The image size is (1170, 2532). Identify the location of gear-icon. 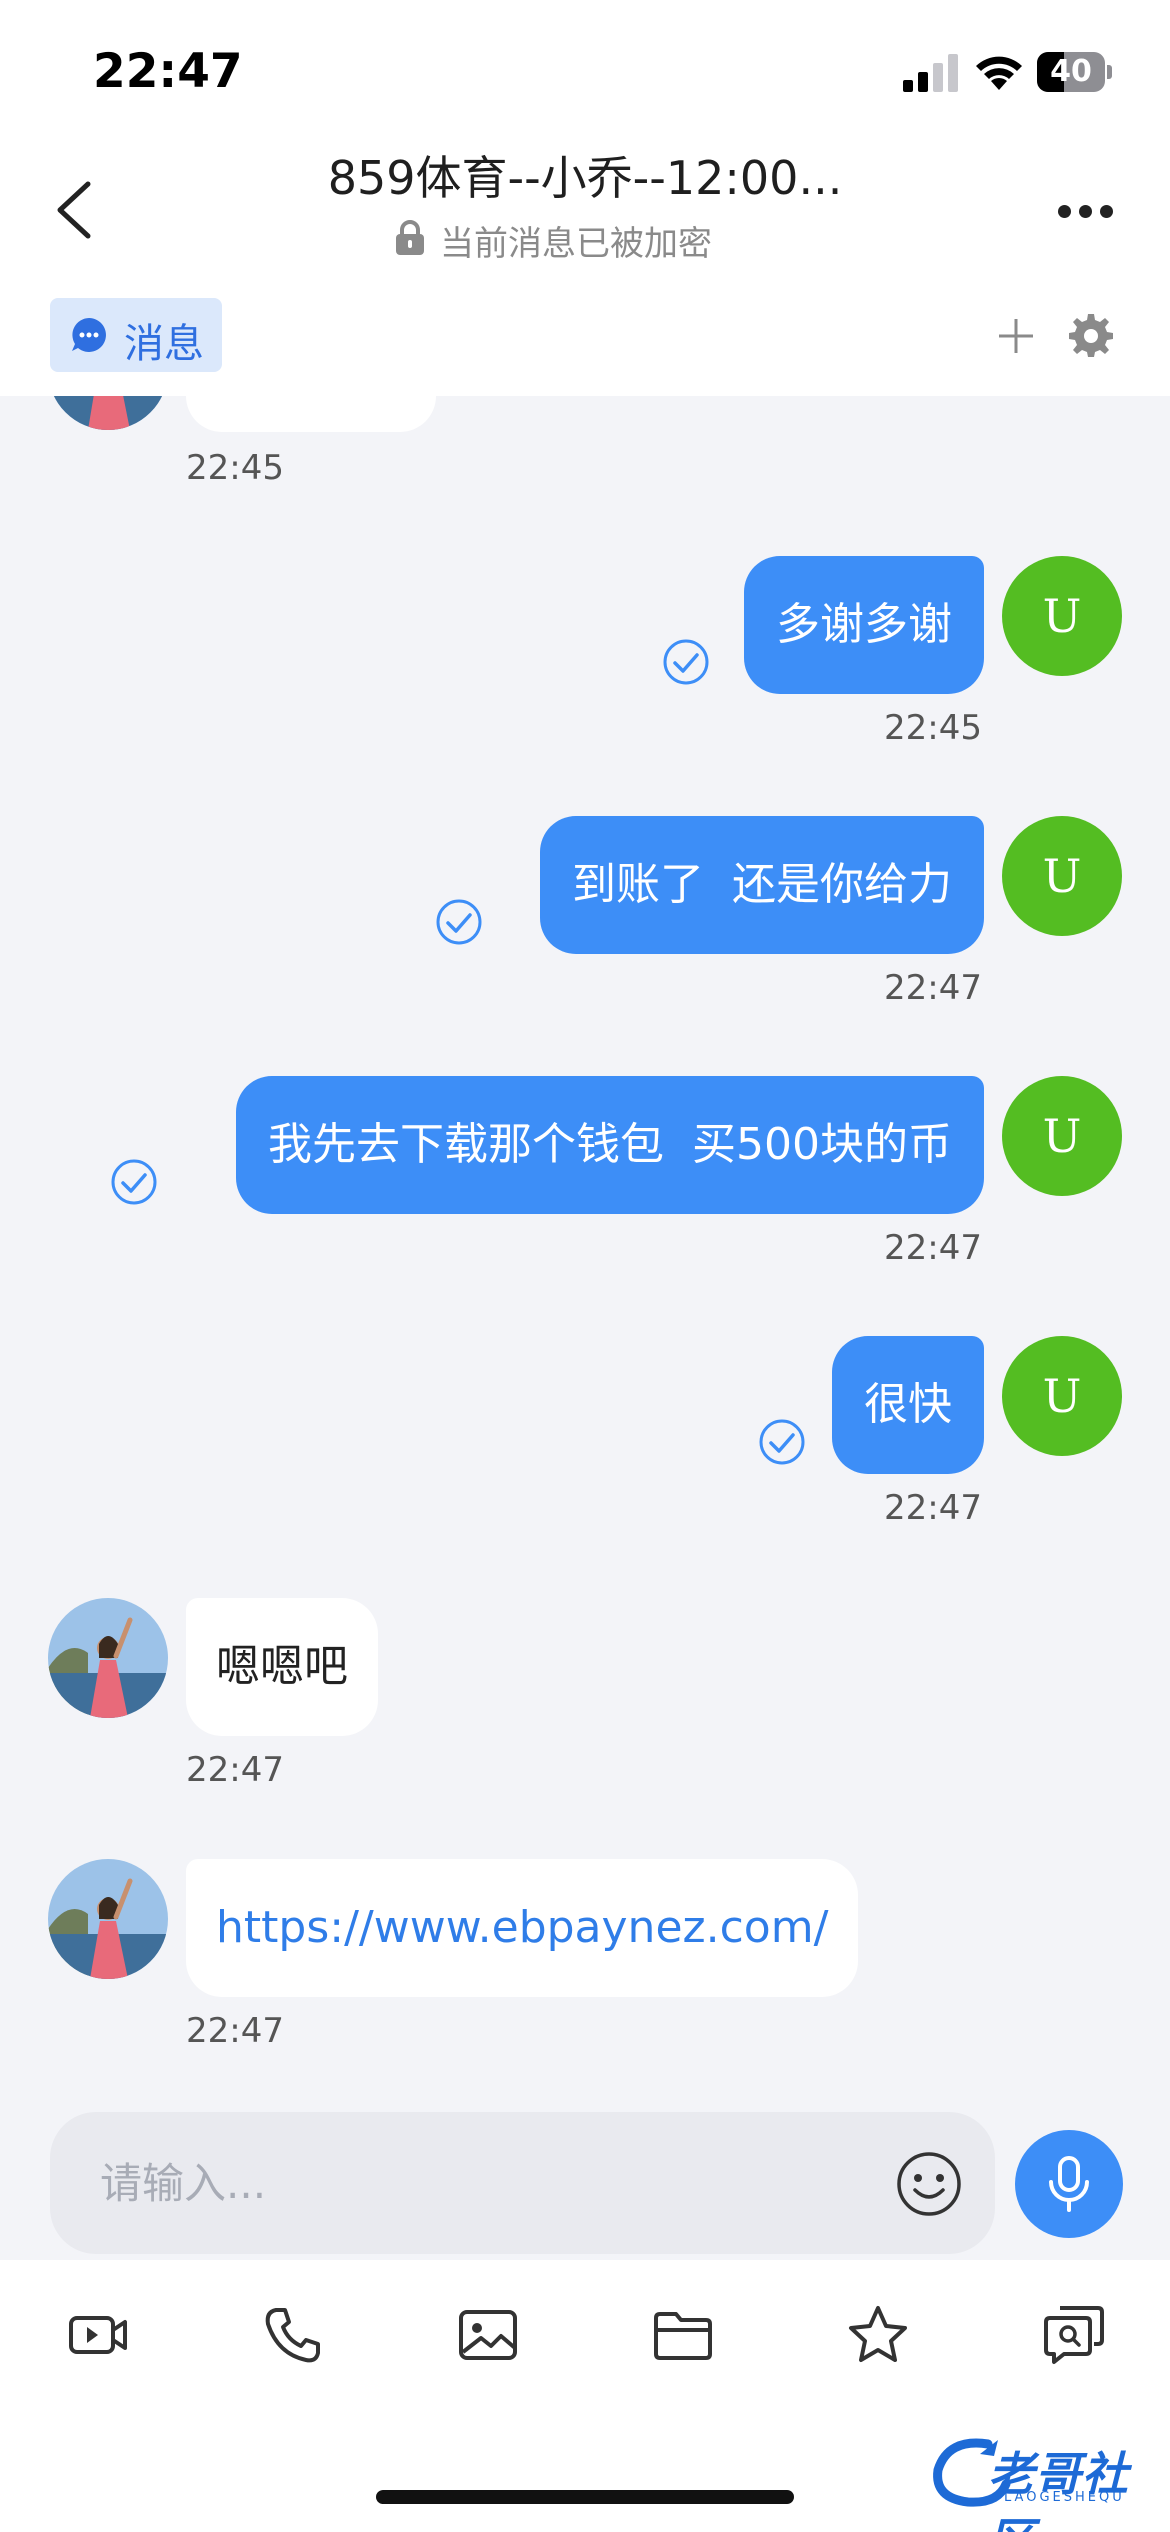
(1091, 335).